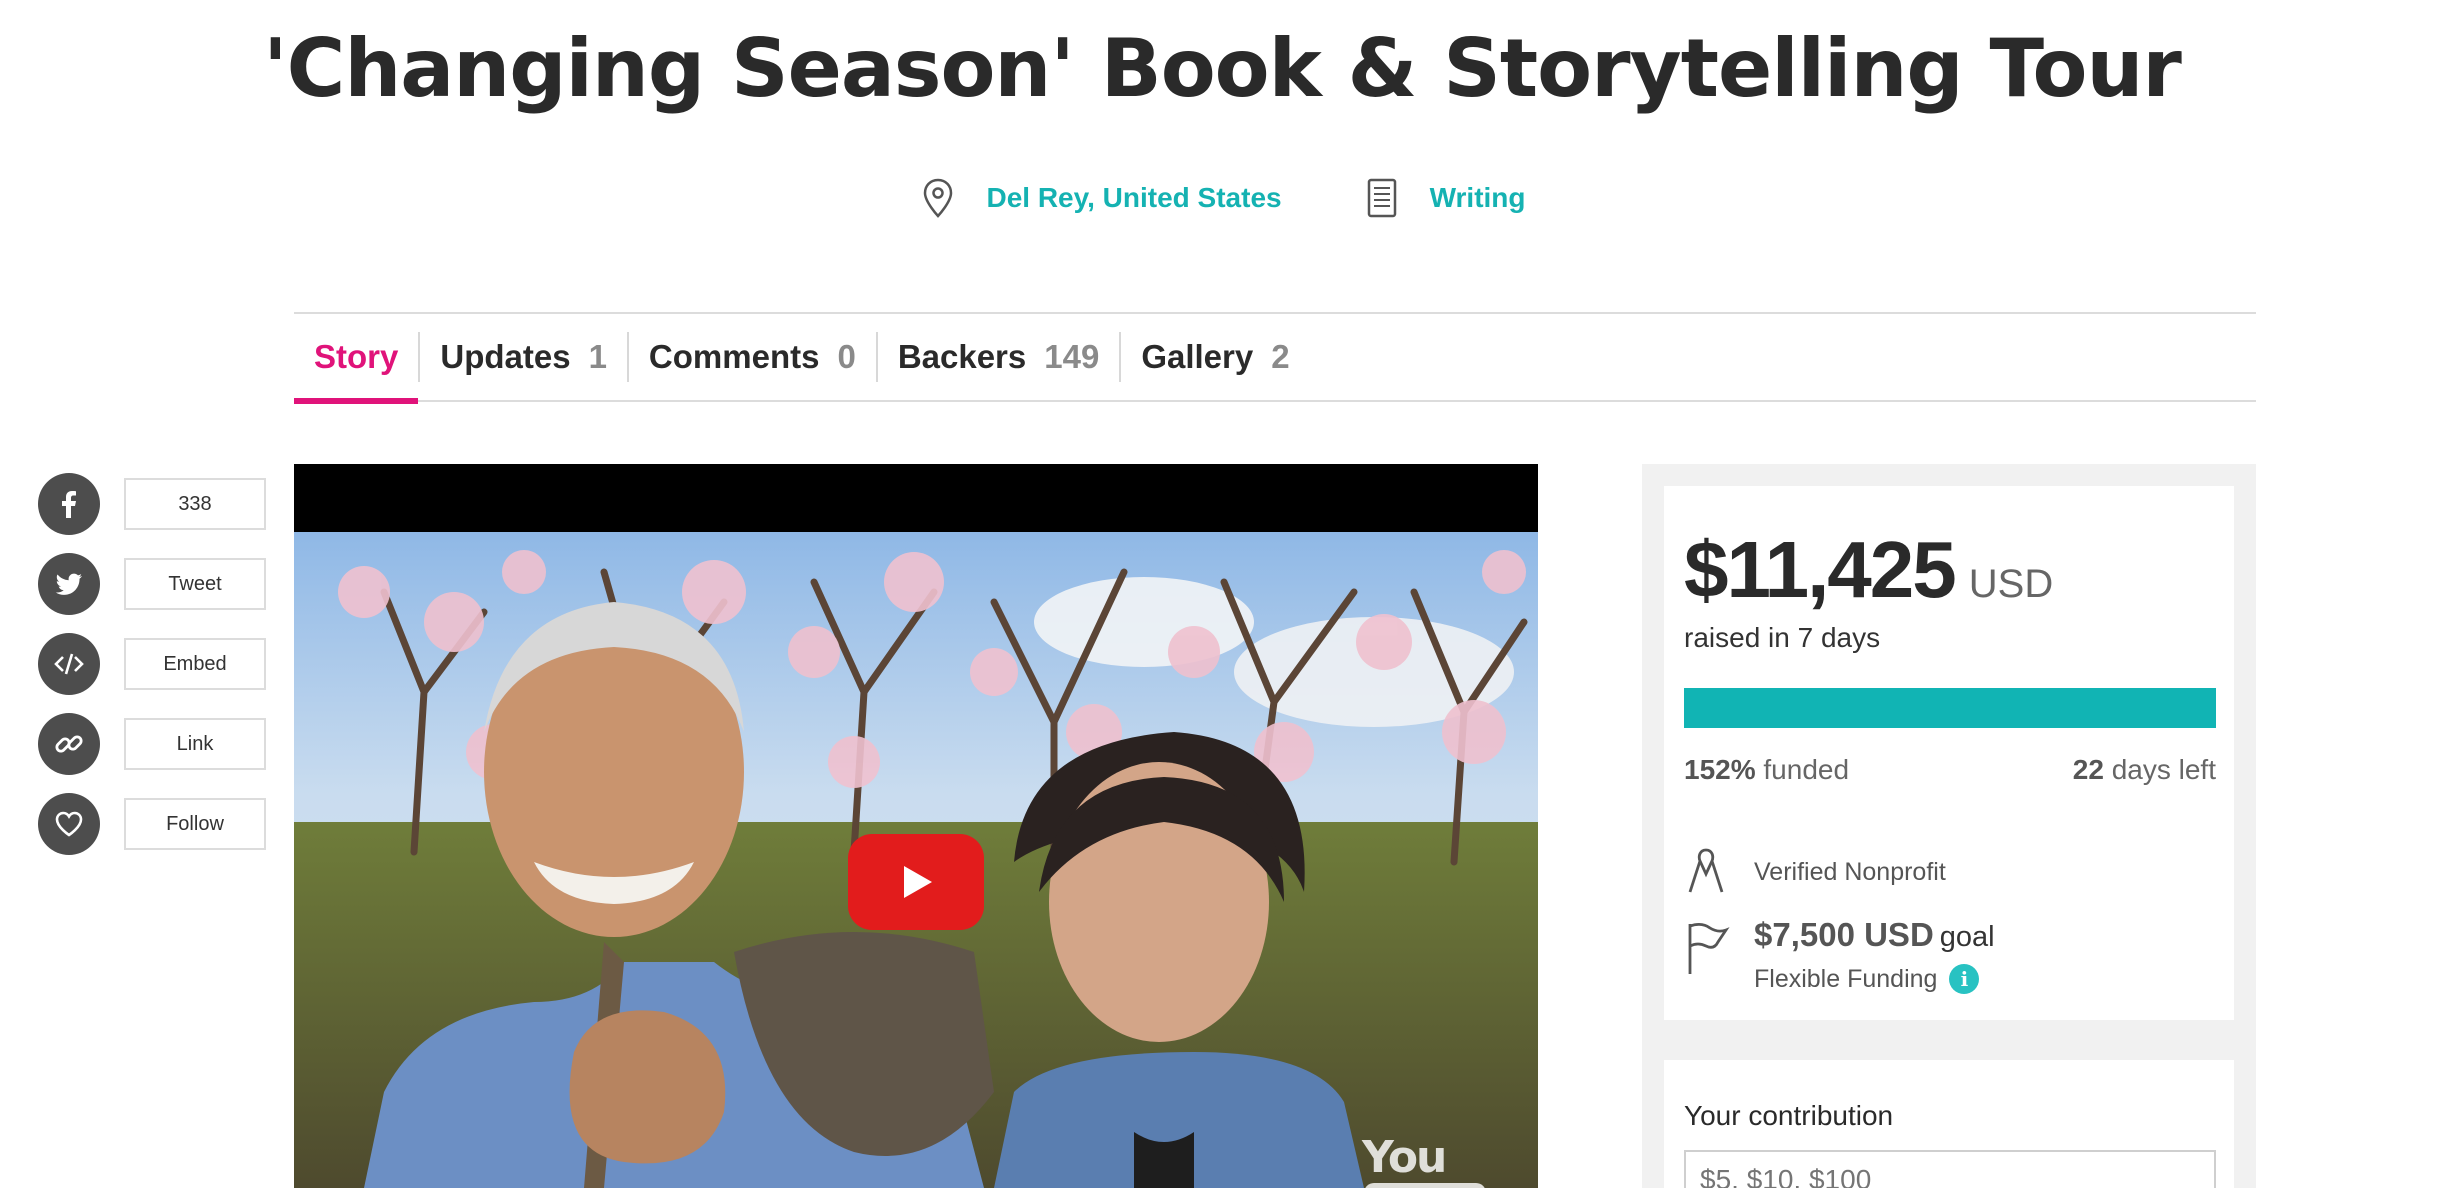 The width and height of the screenshot is (2444, 1188). I want to click on heart-icon, so click(69, 824).